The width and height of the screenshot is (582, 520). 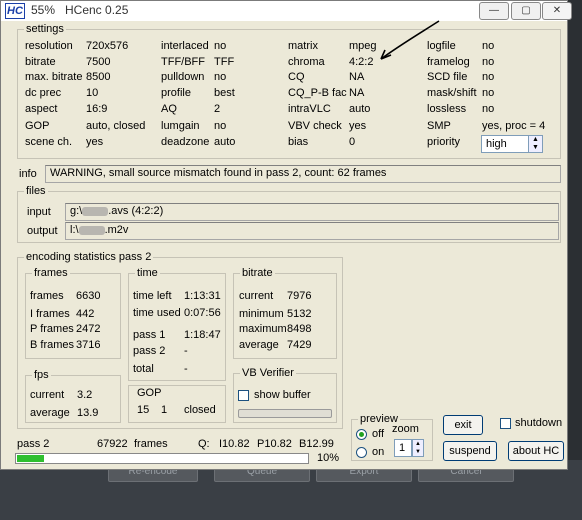 I want to click on settings-legend: settings, so click(x=45, y=29).